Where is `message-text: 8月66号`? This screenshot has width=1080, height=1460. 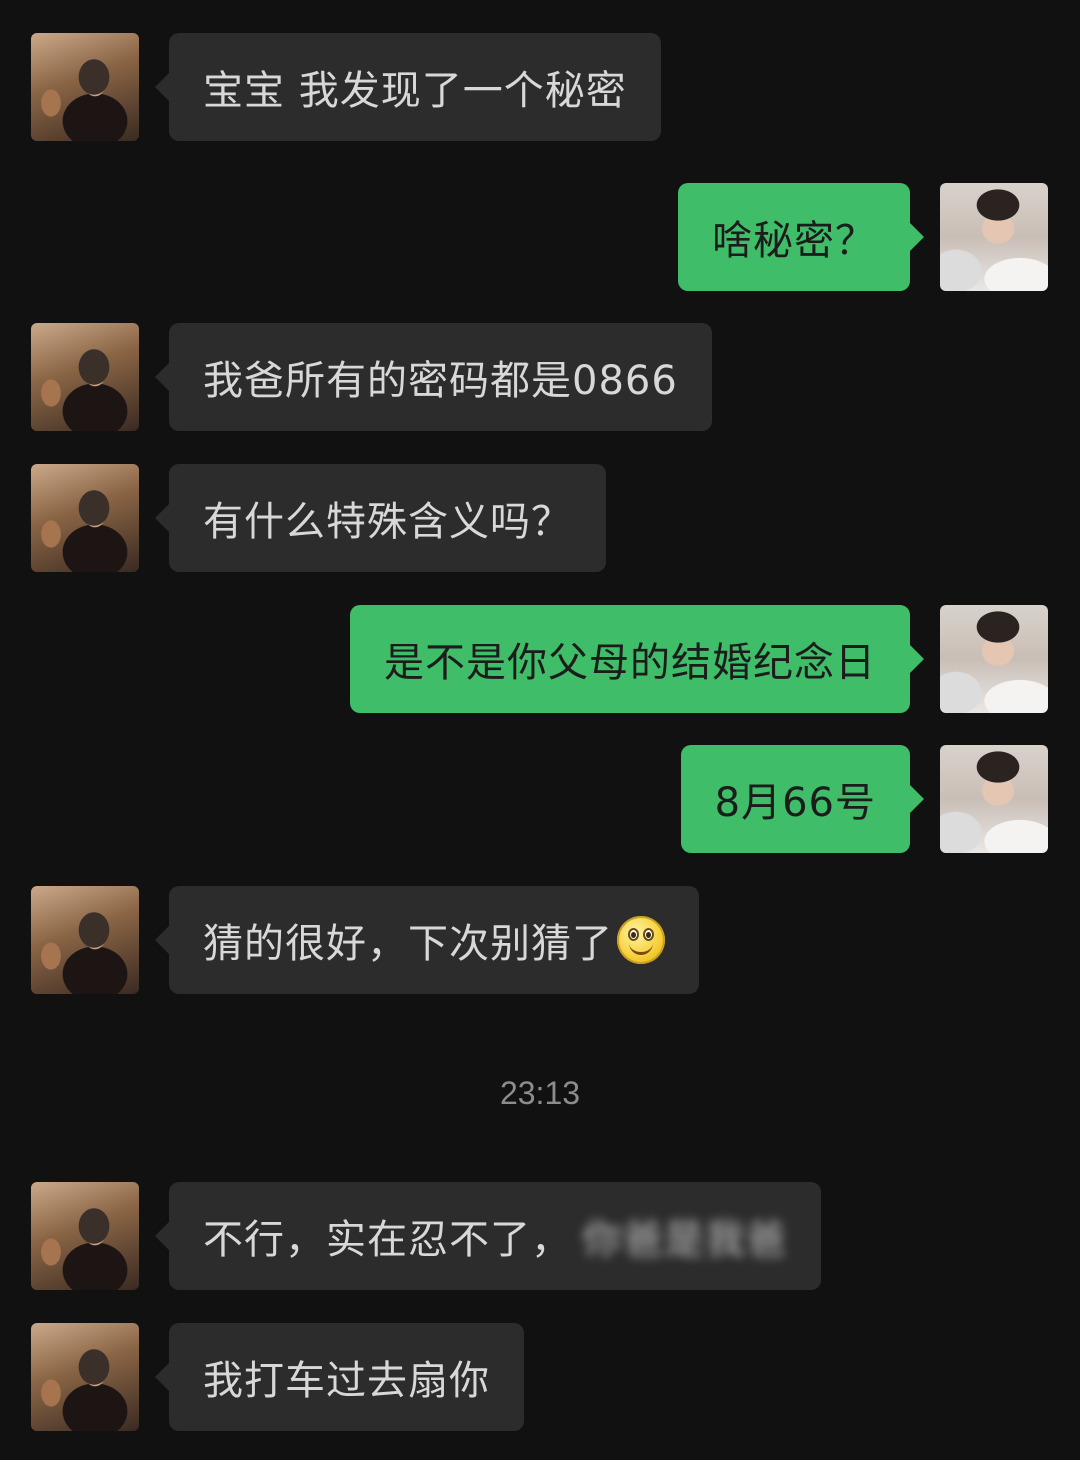
message-text: 8月66号 is located at coordinates (795, 803).